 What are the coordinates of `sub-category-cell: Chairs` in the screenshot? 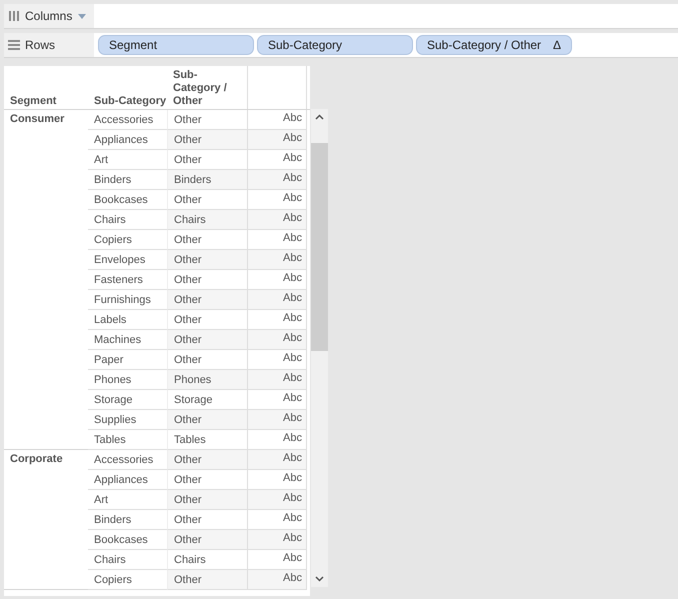 It's located at (127, 560).